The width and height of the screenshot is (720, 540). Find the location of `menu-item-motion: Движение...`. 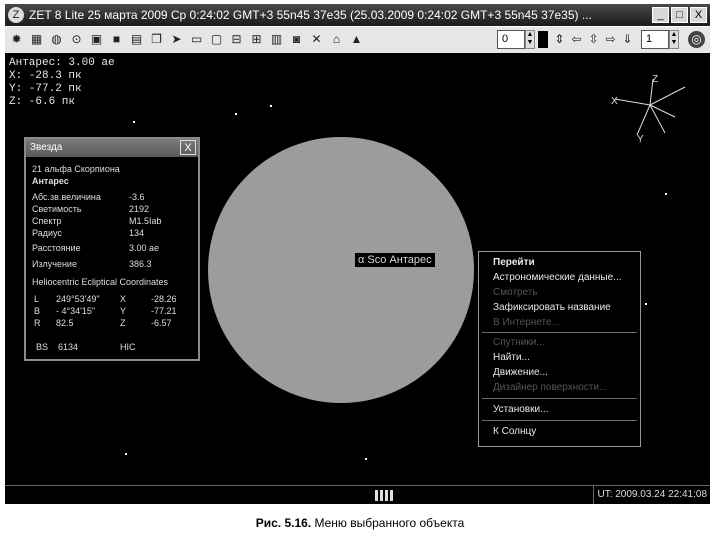

menu-item-motion: Движение... is located at coordinates (520, 373).